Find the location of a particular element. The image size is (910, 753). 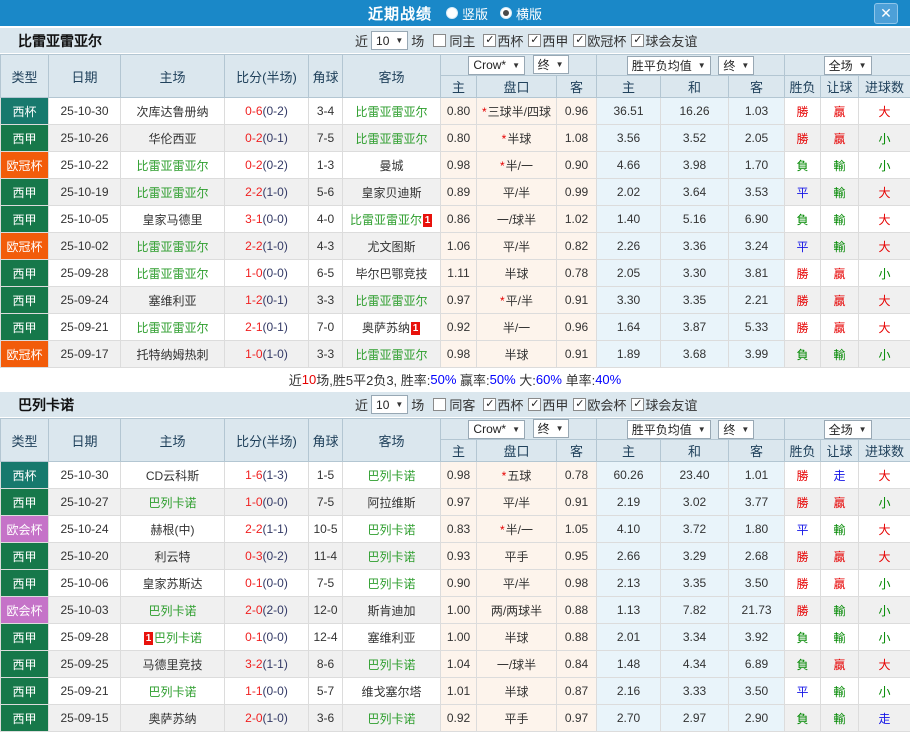

match-score: 0-6(0-2) is located at coordinates (266, 111).